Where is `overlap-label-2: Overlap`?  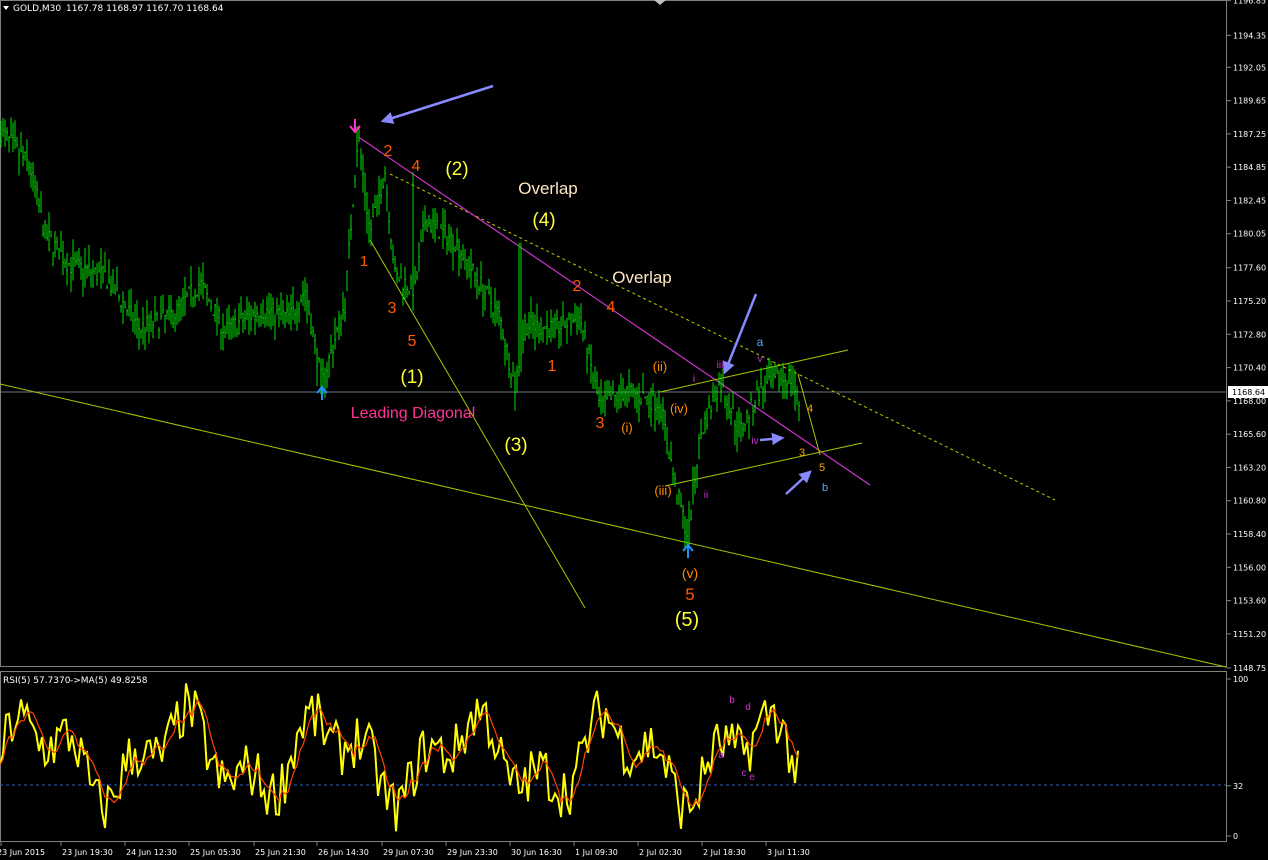
overlap-label-2: Overlap is located at coordinates (642, 277).